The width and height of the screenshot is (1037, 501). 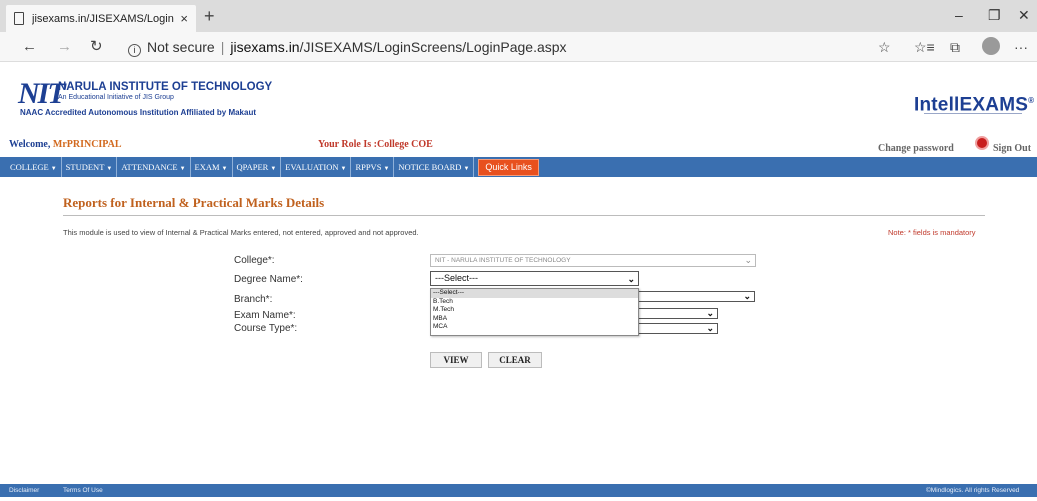 I want to click on nav-evaluation-label: EVALUATION, so click(x=312, y=167).